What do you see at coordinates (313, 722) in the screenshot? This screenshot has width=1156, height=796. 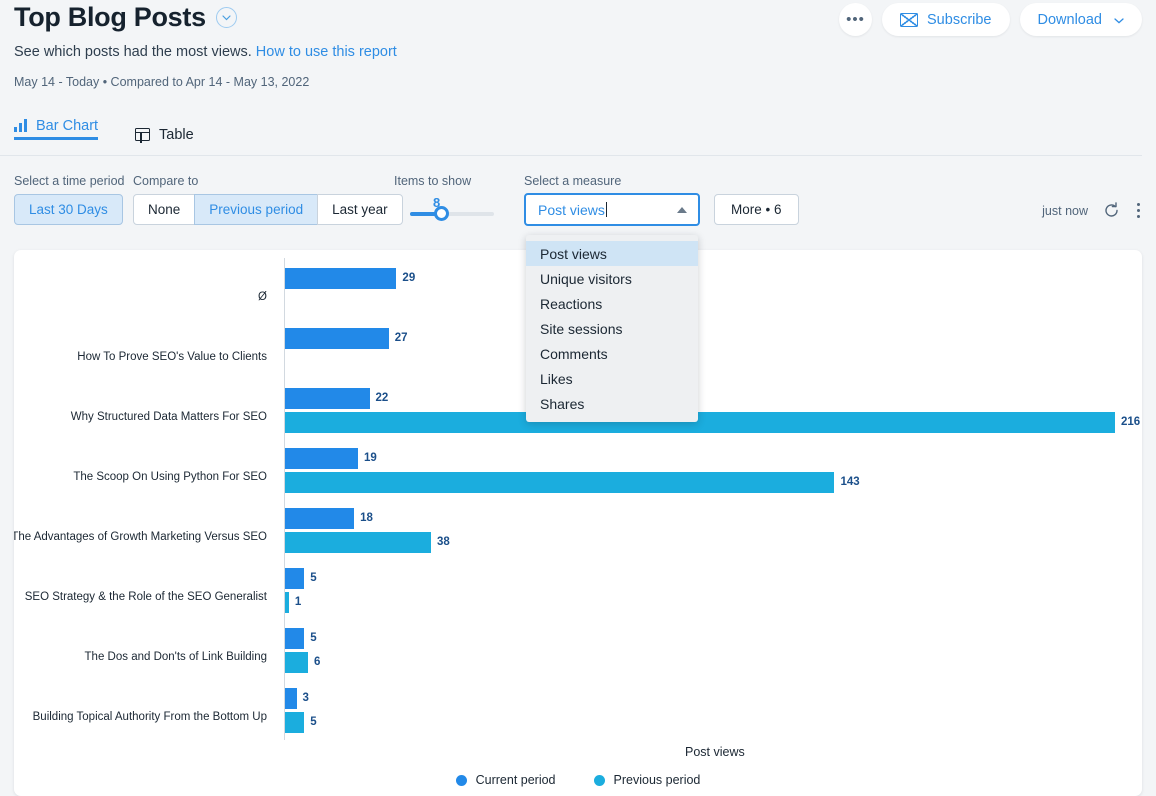 I see `bar-value-previous: 5` at bounding box center [313, 722].